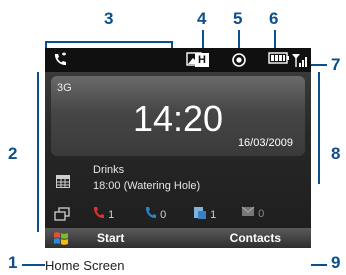  I want to click on softkey-bar: Start Contacts, so click(178, 238).